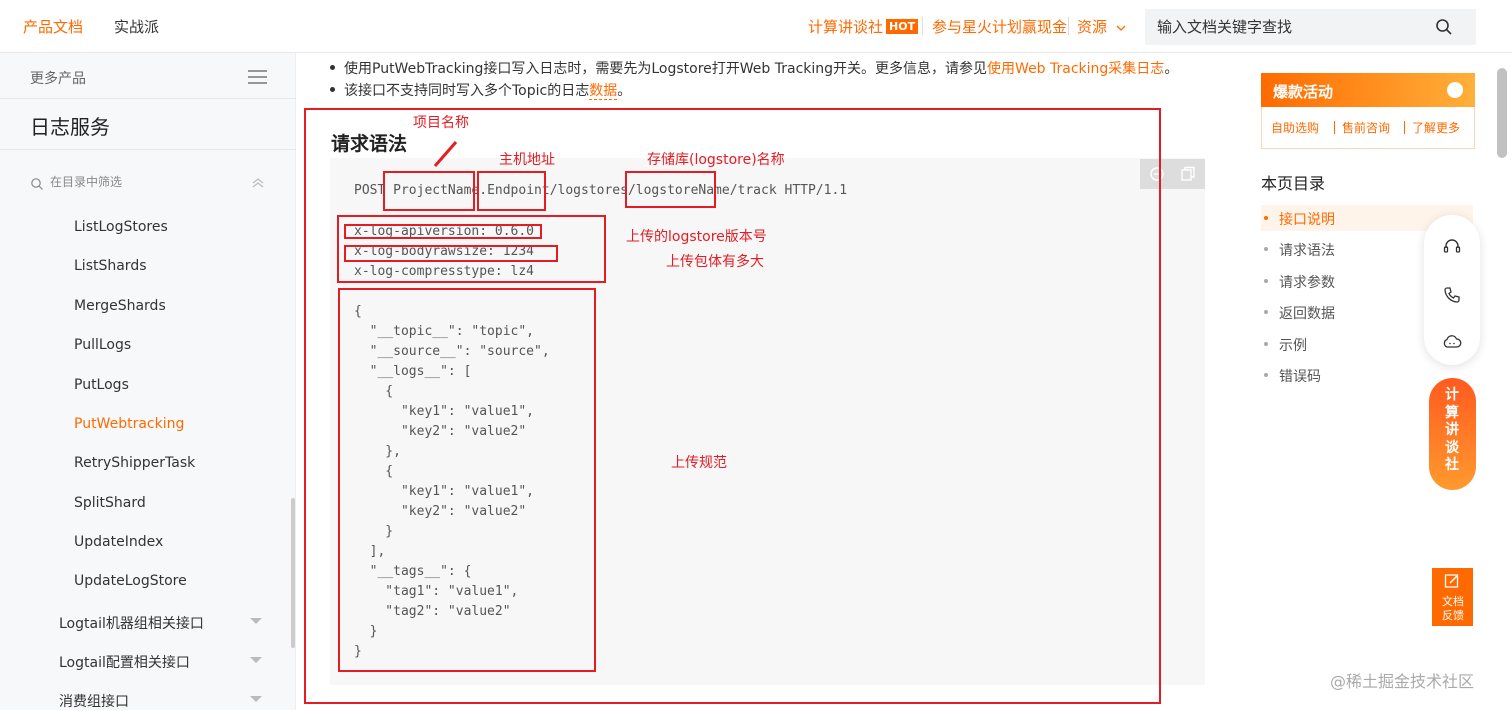  Describe the element at coordinates (53, 26) in the screenshot. I see `tab-product-docs: 产品文档` at that location.